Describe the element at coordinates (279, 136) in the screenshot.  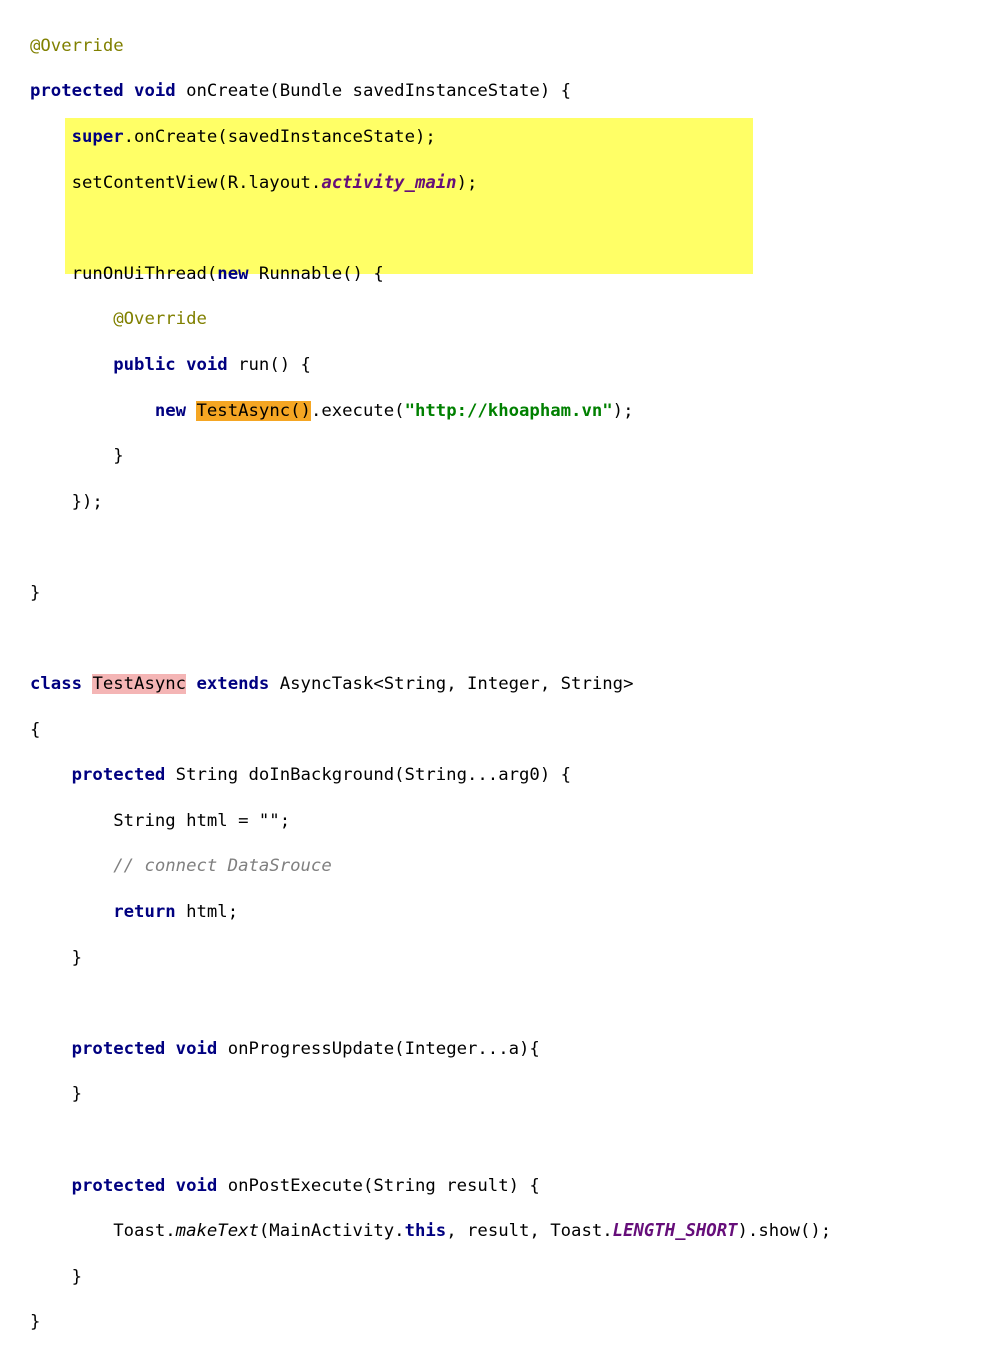
I see `code-text: .onCreate(savedInstanceState);` at that location.